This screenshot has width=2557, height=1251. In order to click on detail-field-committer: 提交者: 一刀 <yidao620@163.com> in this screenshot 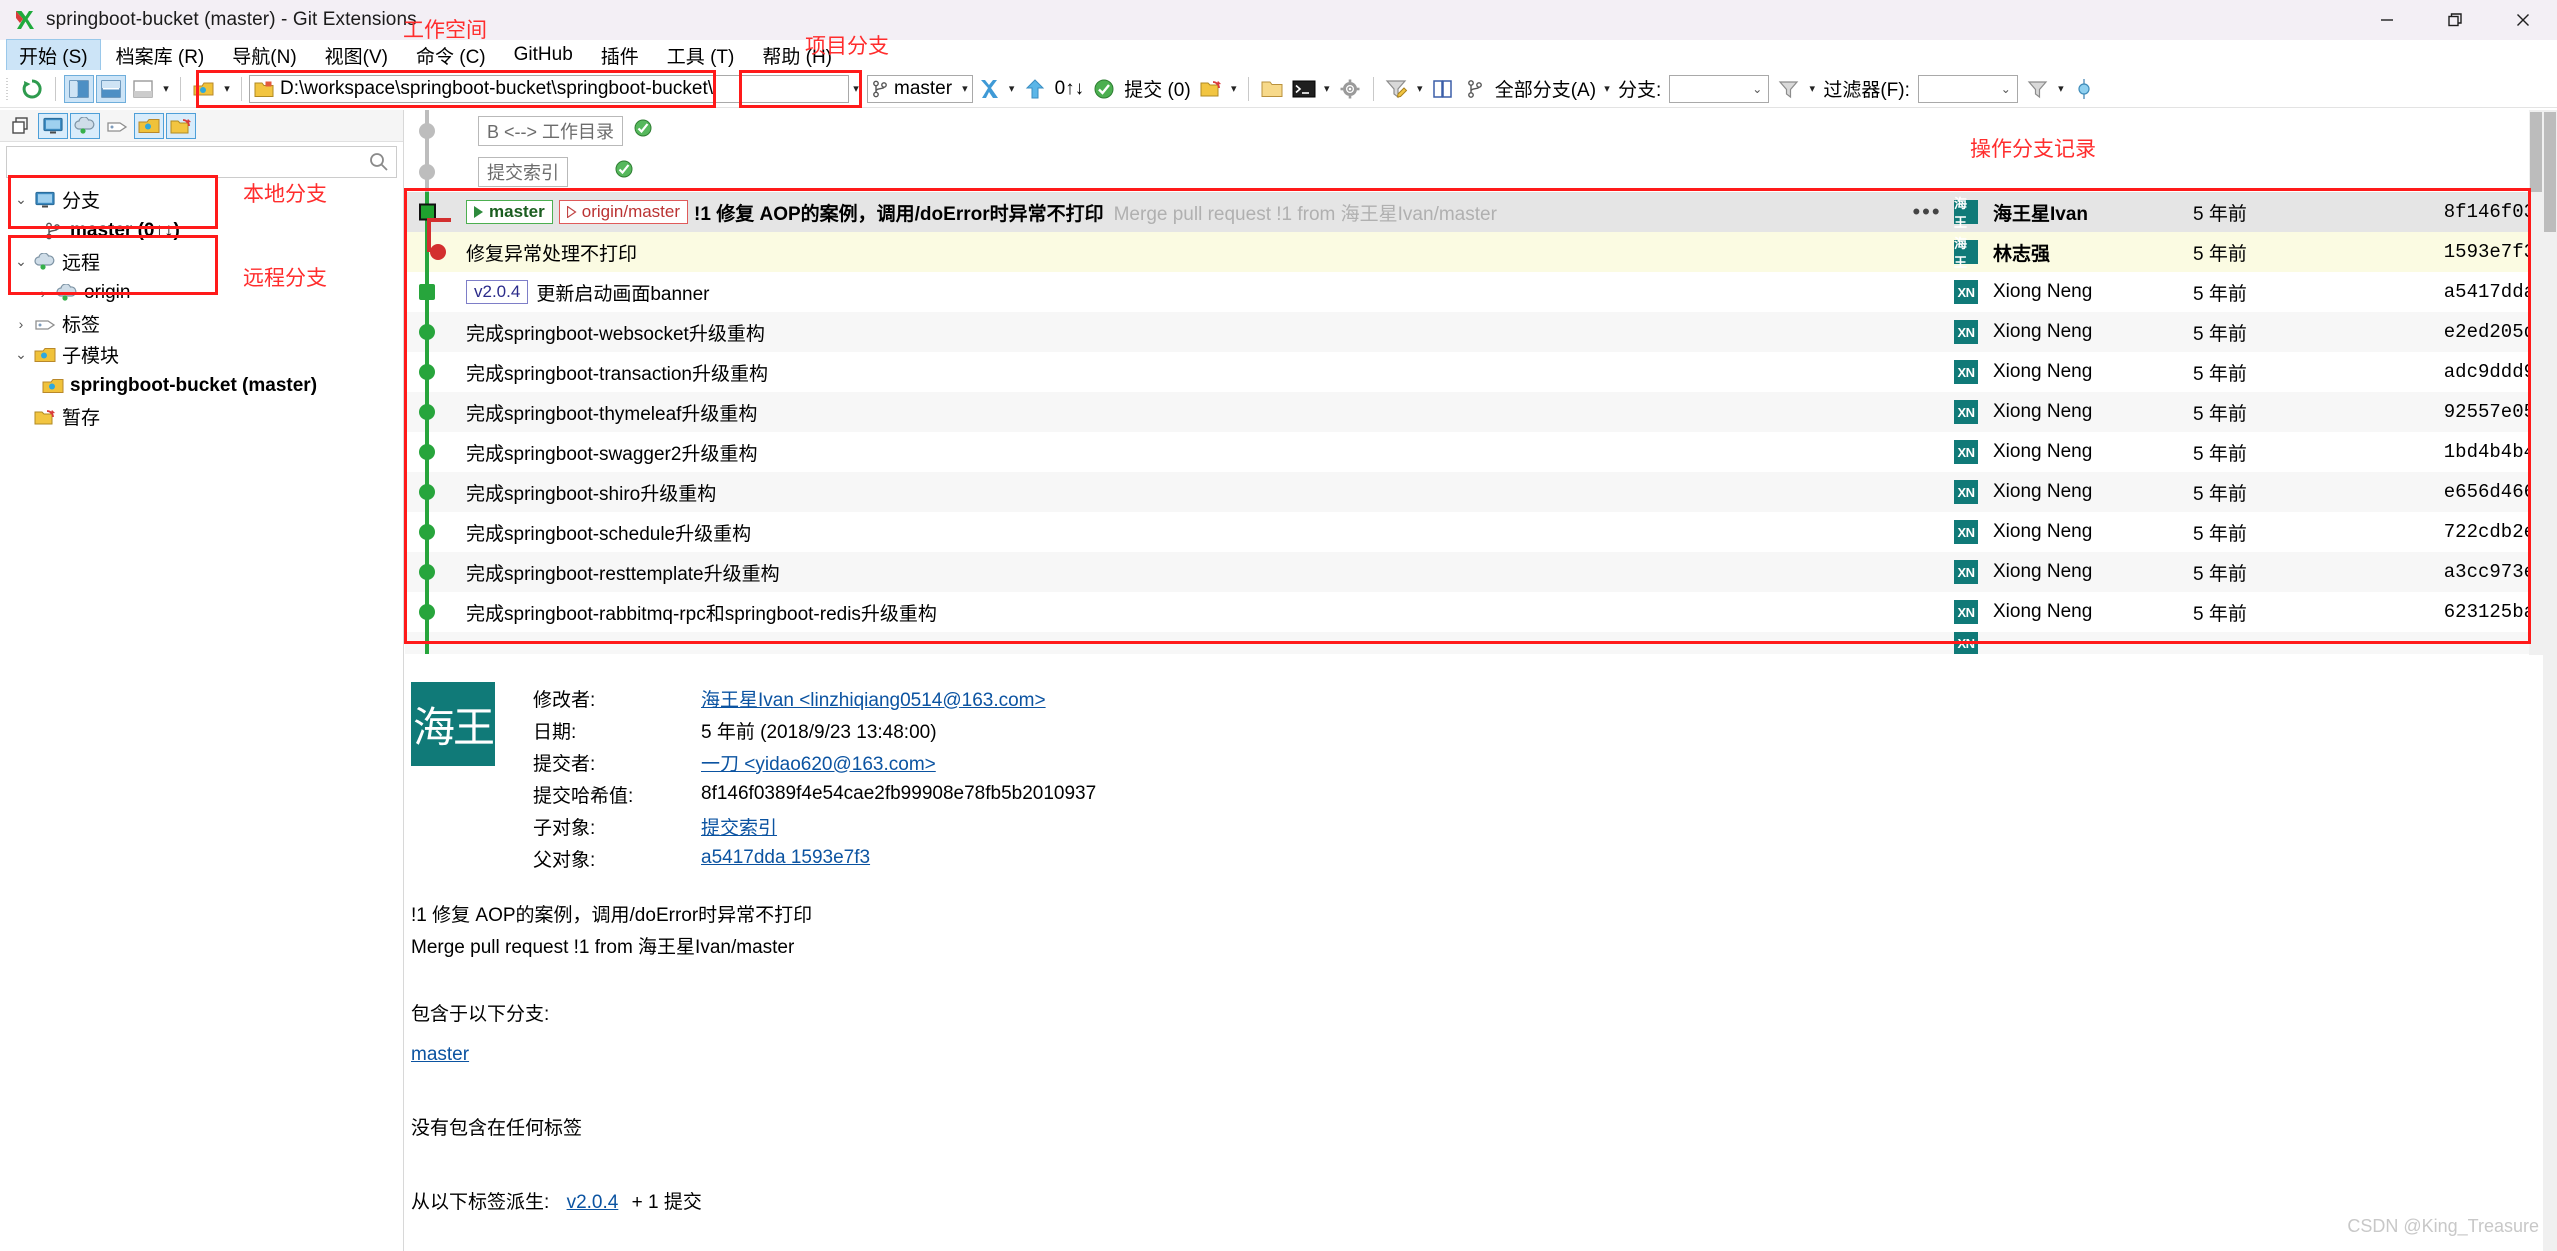, I will do `click(814, 762)`.